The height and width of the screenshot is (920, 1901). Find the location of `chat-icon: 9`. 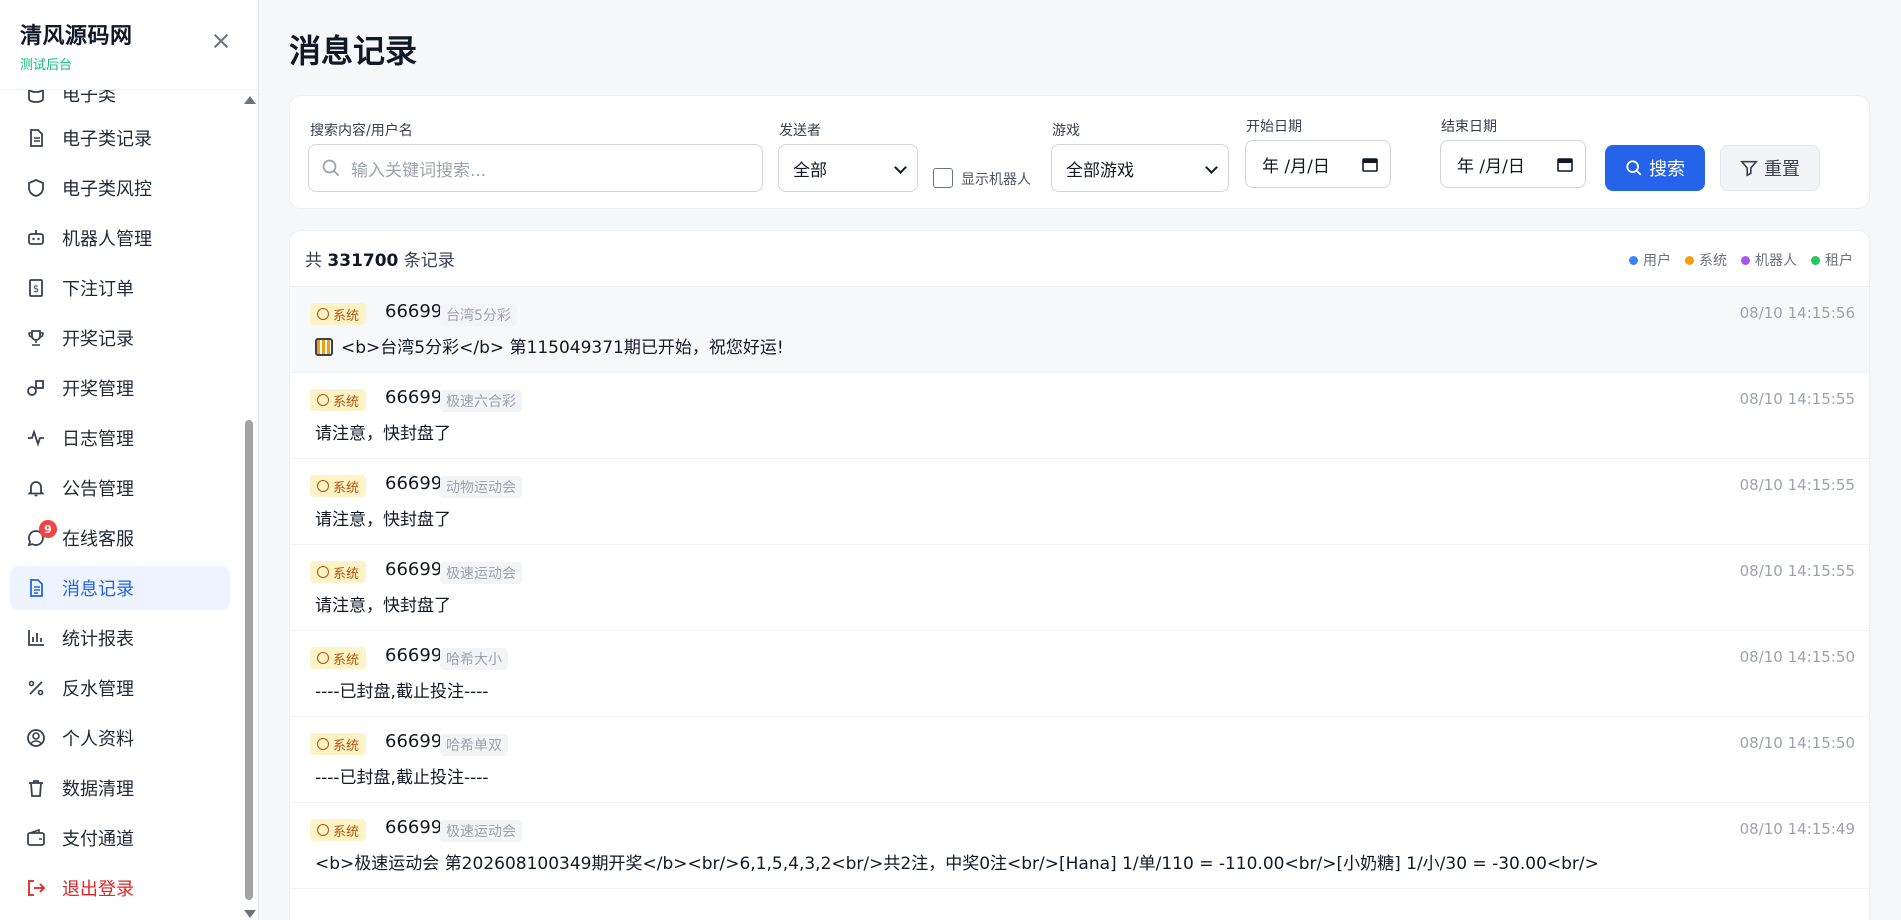

chat-icon: 9 is located at coordinates (41, 534).